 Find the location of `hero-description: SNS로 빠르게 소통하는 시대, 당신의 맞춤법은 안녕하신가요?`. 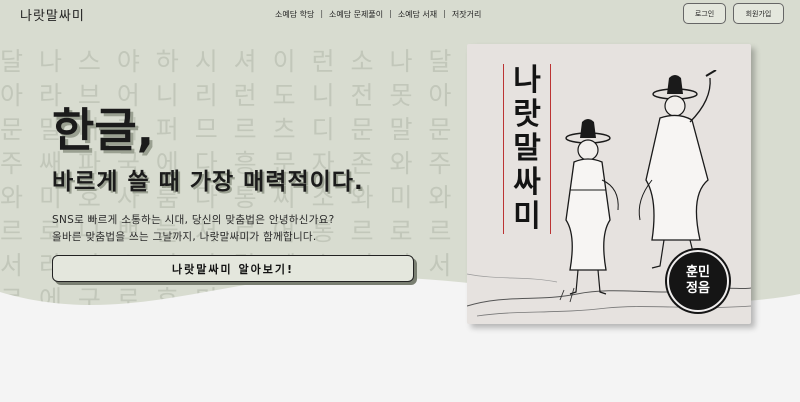

hero-description: SNS로 빠르게 소통하는 시대, 당신의 맞춤법은 안녕하신가요? is located at coordinates (193, 220).